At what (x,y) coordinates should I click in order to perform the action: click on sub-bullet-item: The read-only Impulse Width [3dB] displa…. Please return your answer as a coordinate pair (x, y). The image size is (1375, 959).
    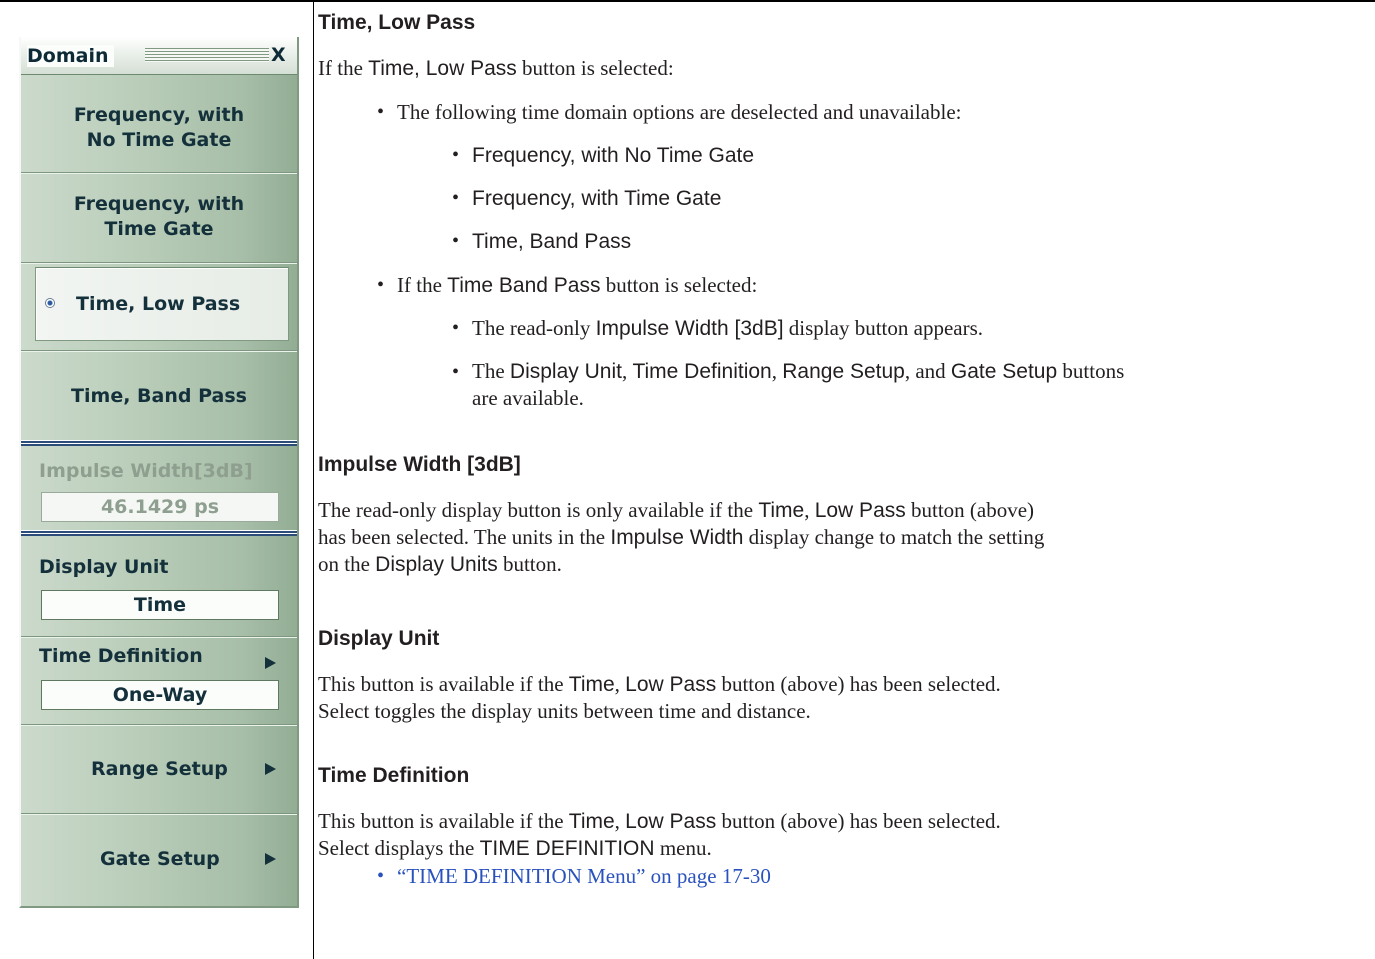
    Looking at the image, I should click on (728, 328).